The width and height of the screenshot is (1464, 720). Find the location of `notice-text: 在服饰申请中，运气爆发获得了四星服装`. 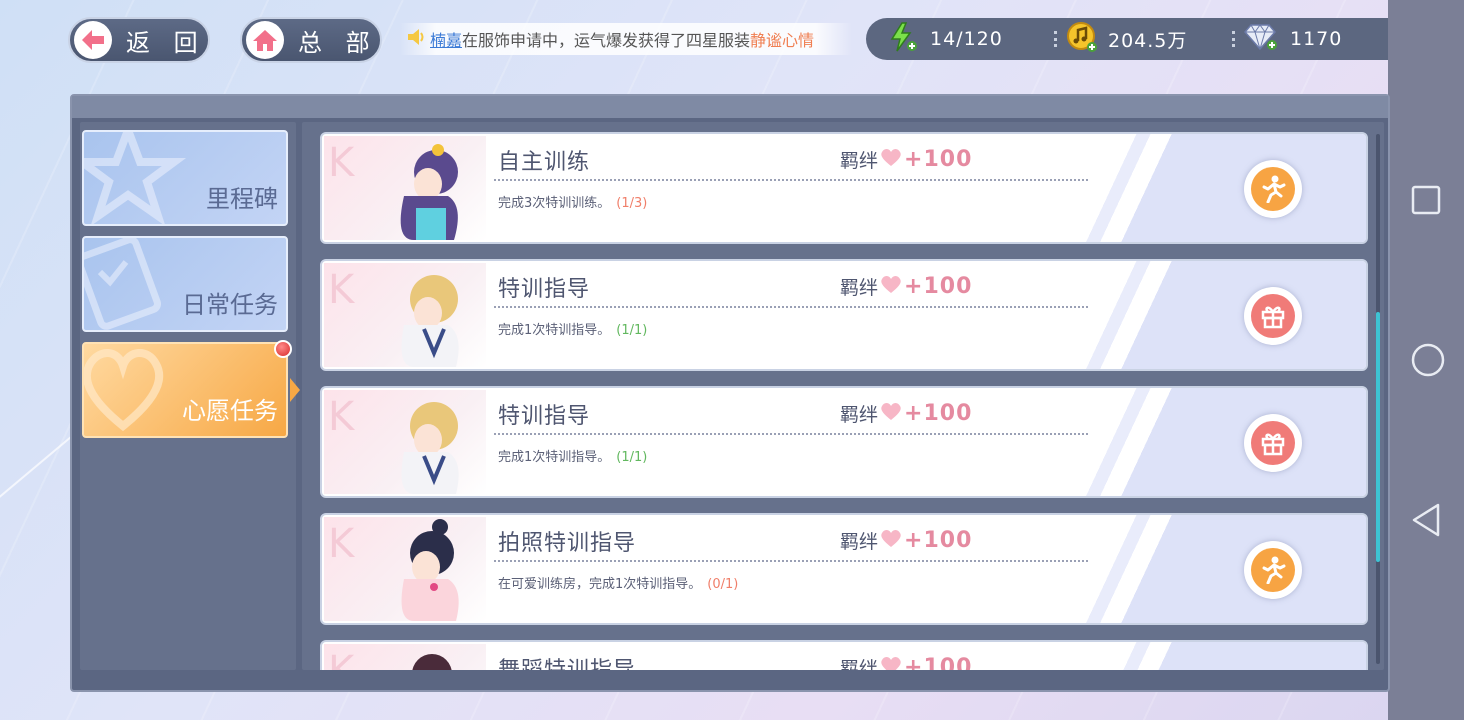

notice-text: 在服饰申请中，运气爆发获得了四星服装 is located at coordinates (606, 40).